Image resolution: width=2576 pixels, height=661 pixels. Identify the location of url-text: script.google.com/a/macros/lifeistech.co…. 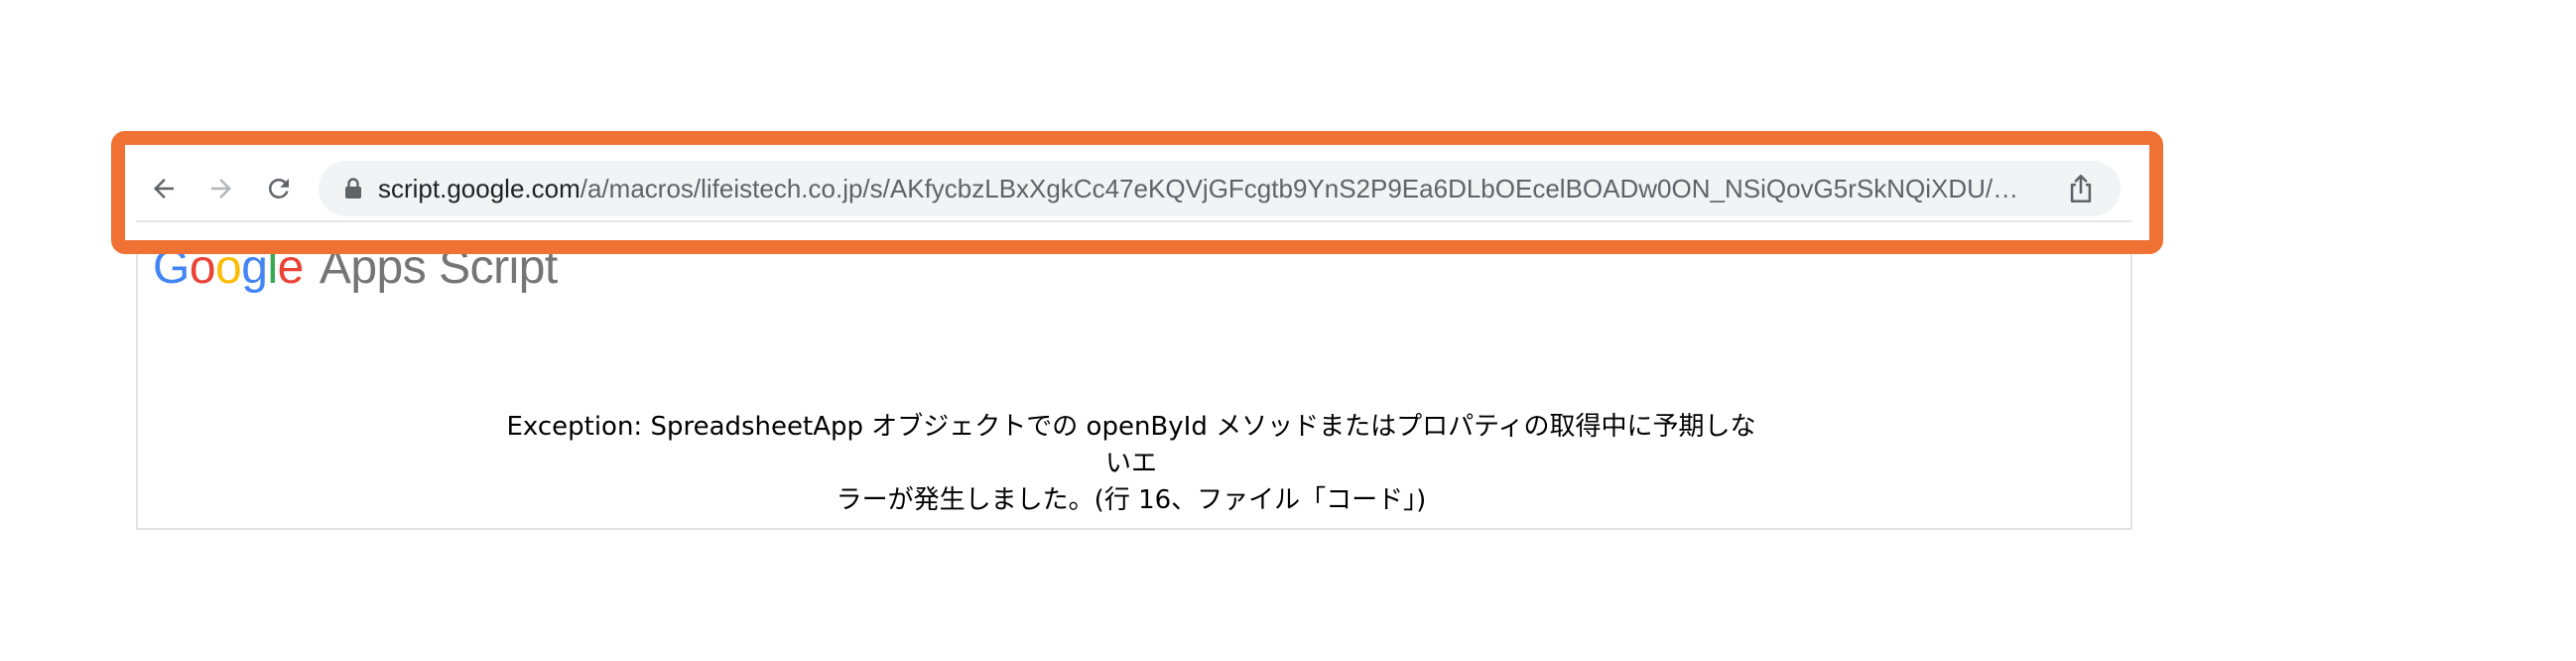
(1202, 188).